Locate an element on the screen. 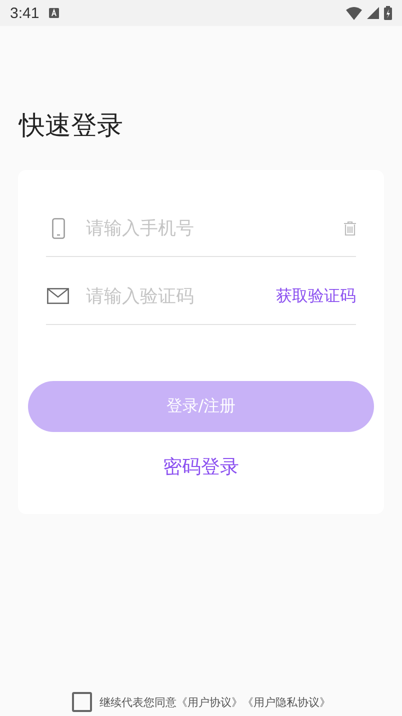  battery-icon is located at coordinates (388, 13).